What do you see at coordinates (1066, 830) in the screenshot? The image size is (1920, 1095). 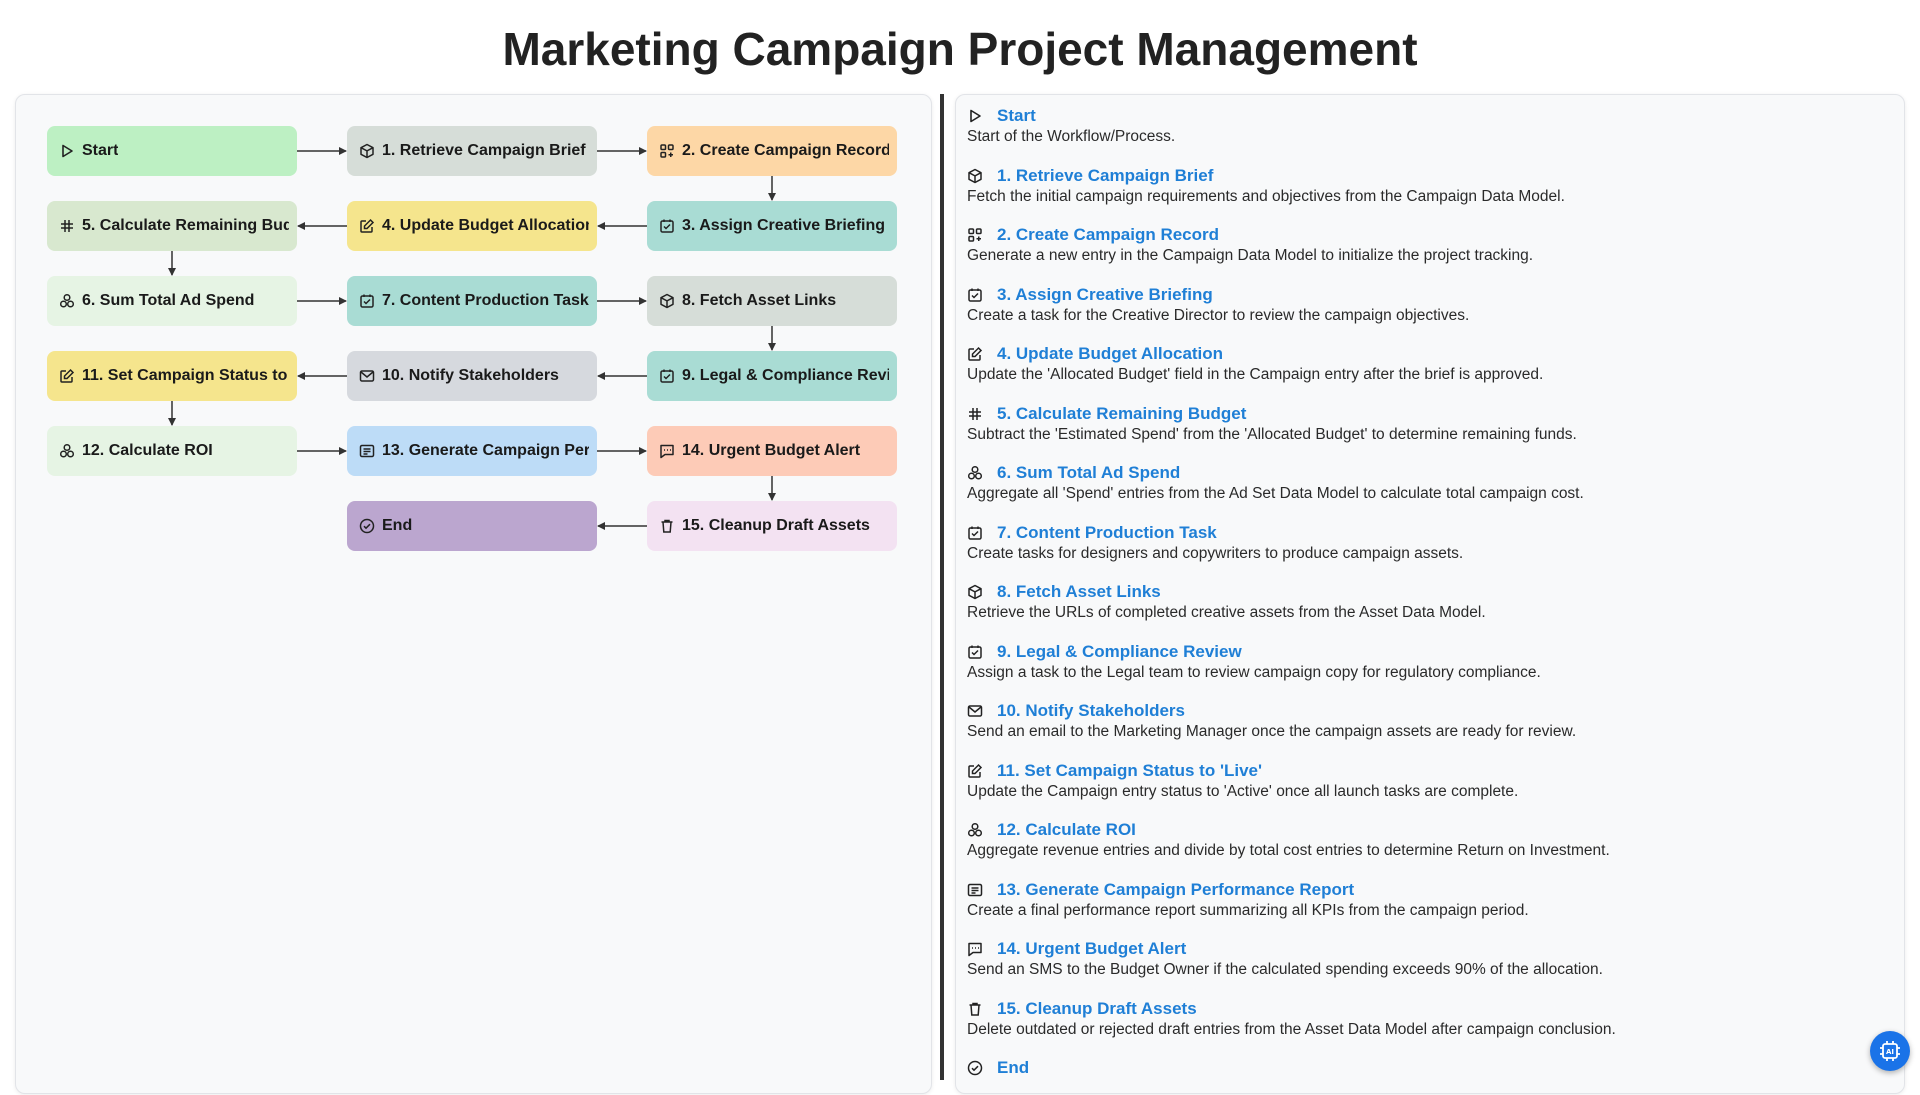 I see `step-title-link: 12. Calculate ROI` at bounding box center [1066, 830].